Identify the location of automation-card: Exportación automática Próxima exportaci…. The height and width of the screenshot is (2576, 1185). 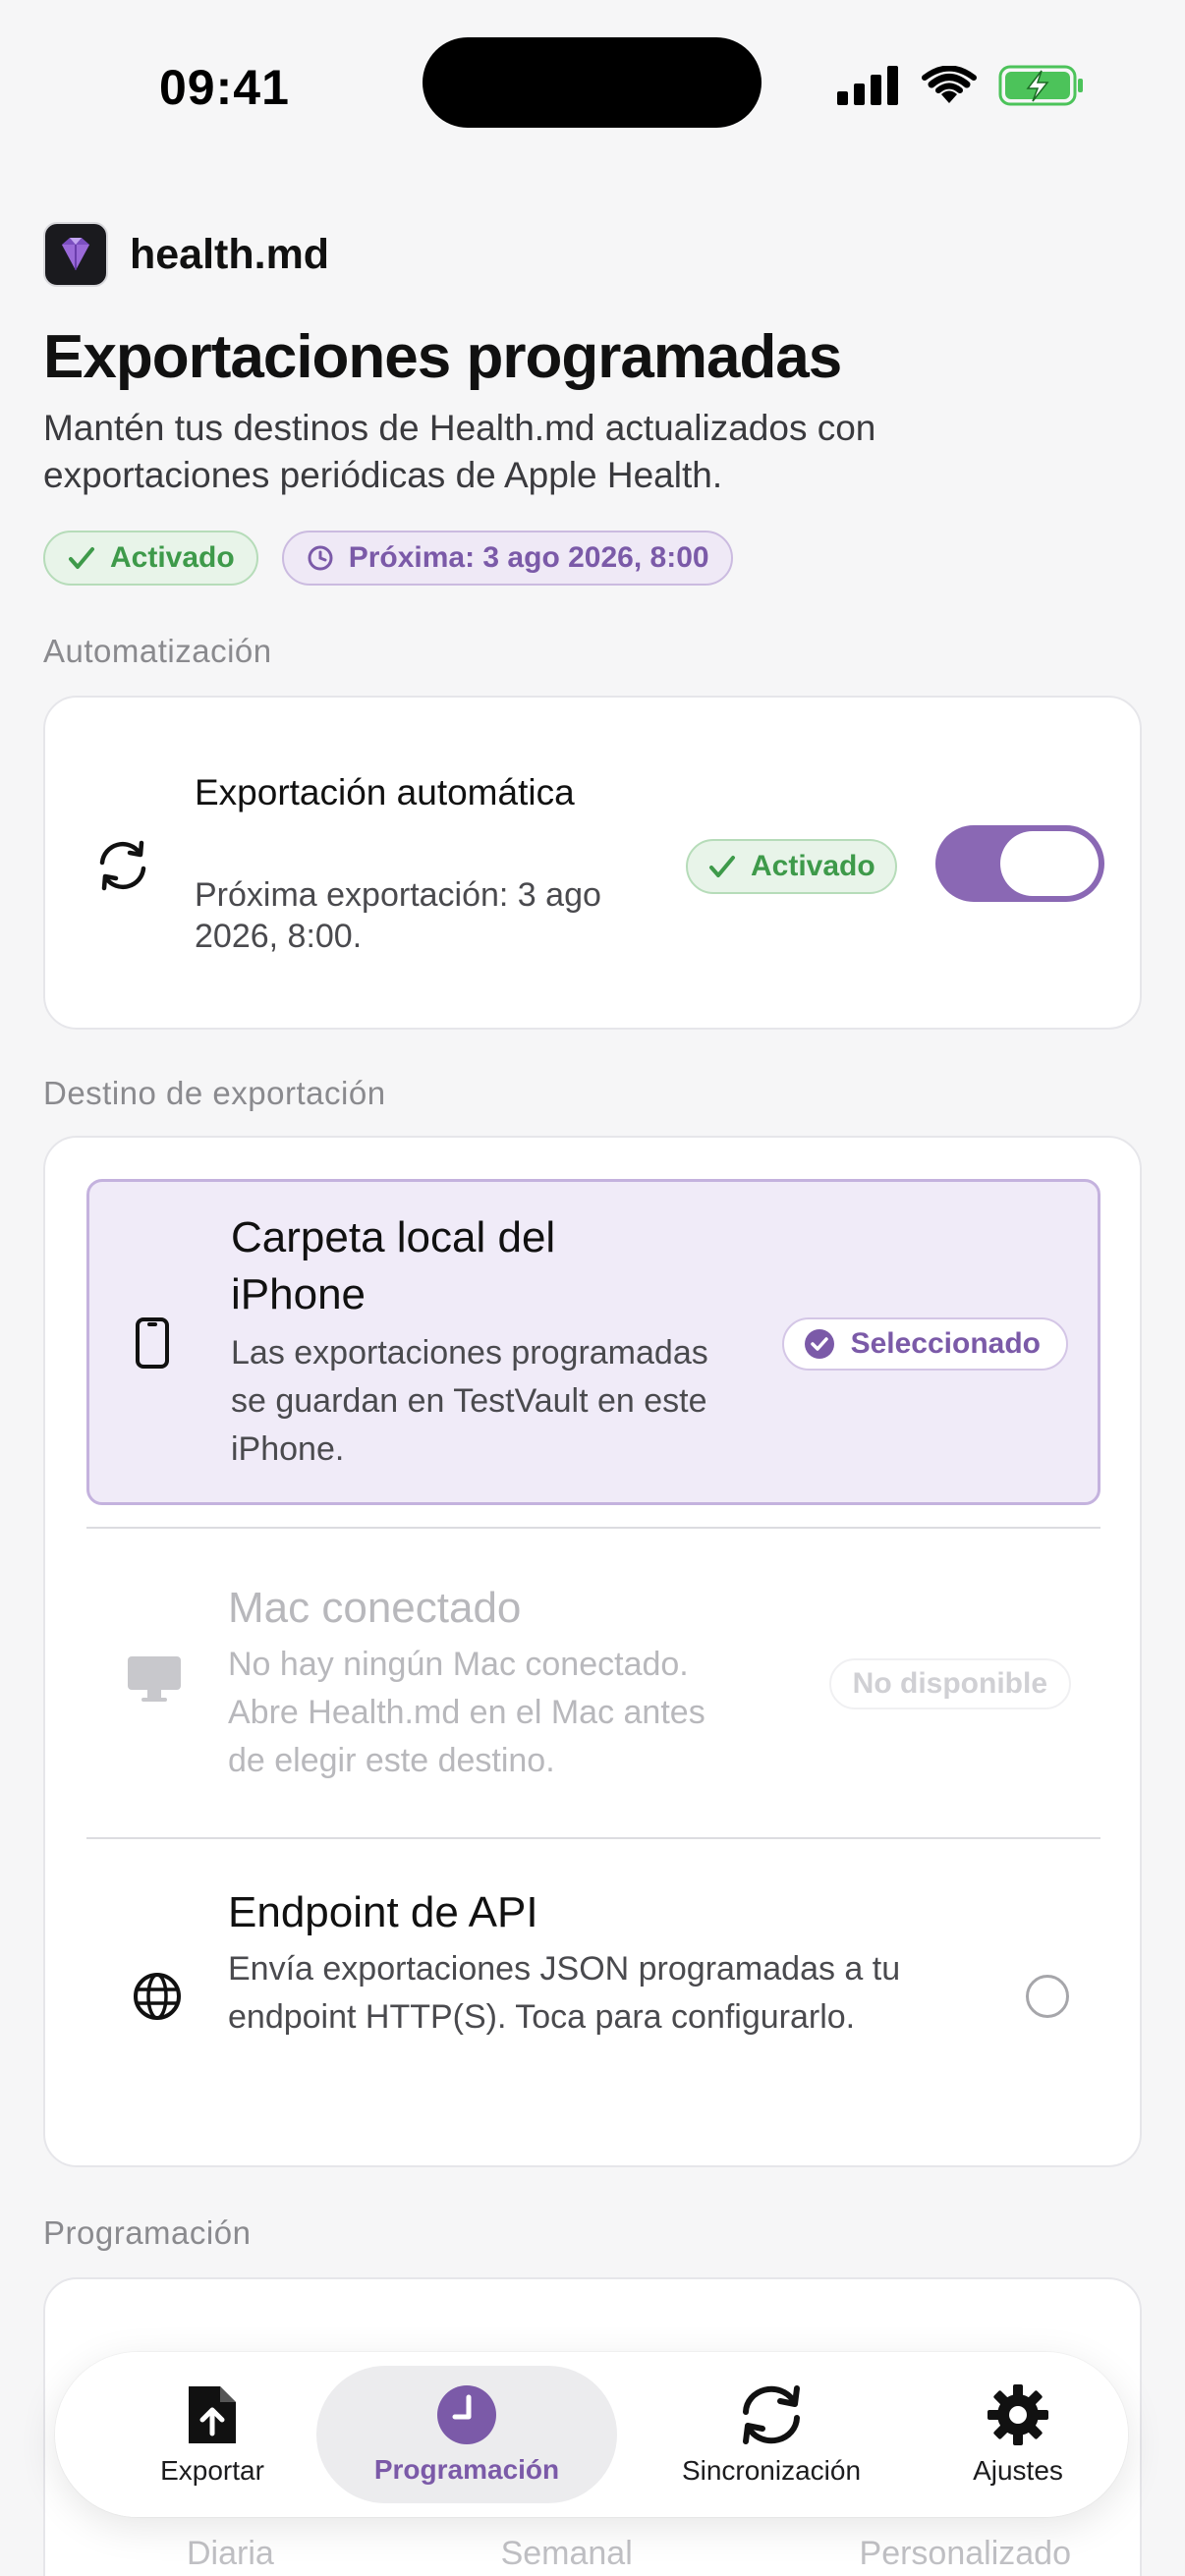
(592, 863).